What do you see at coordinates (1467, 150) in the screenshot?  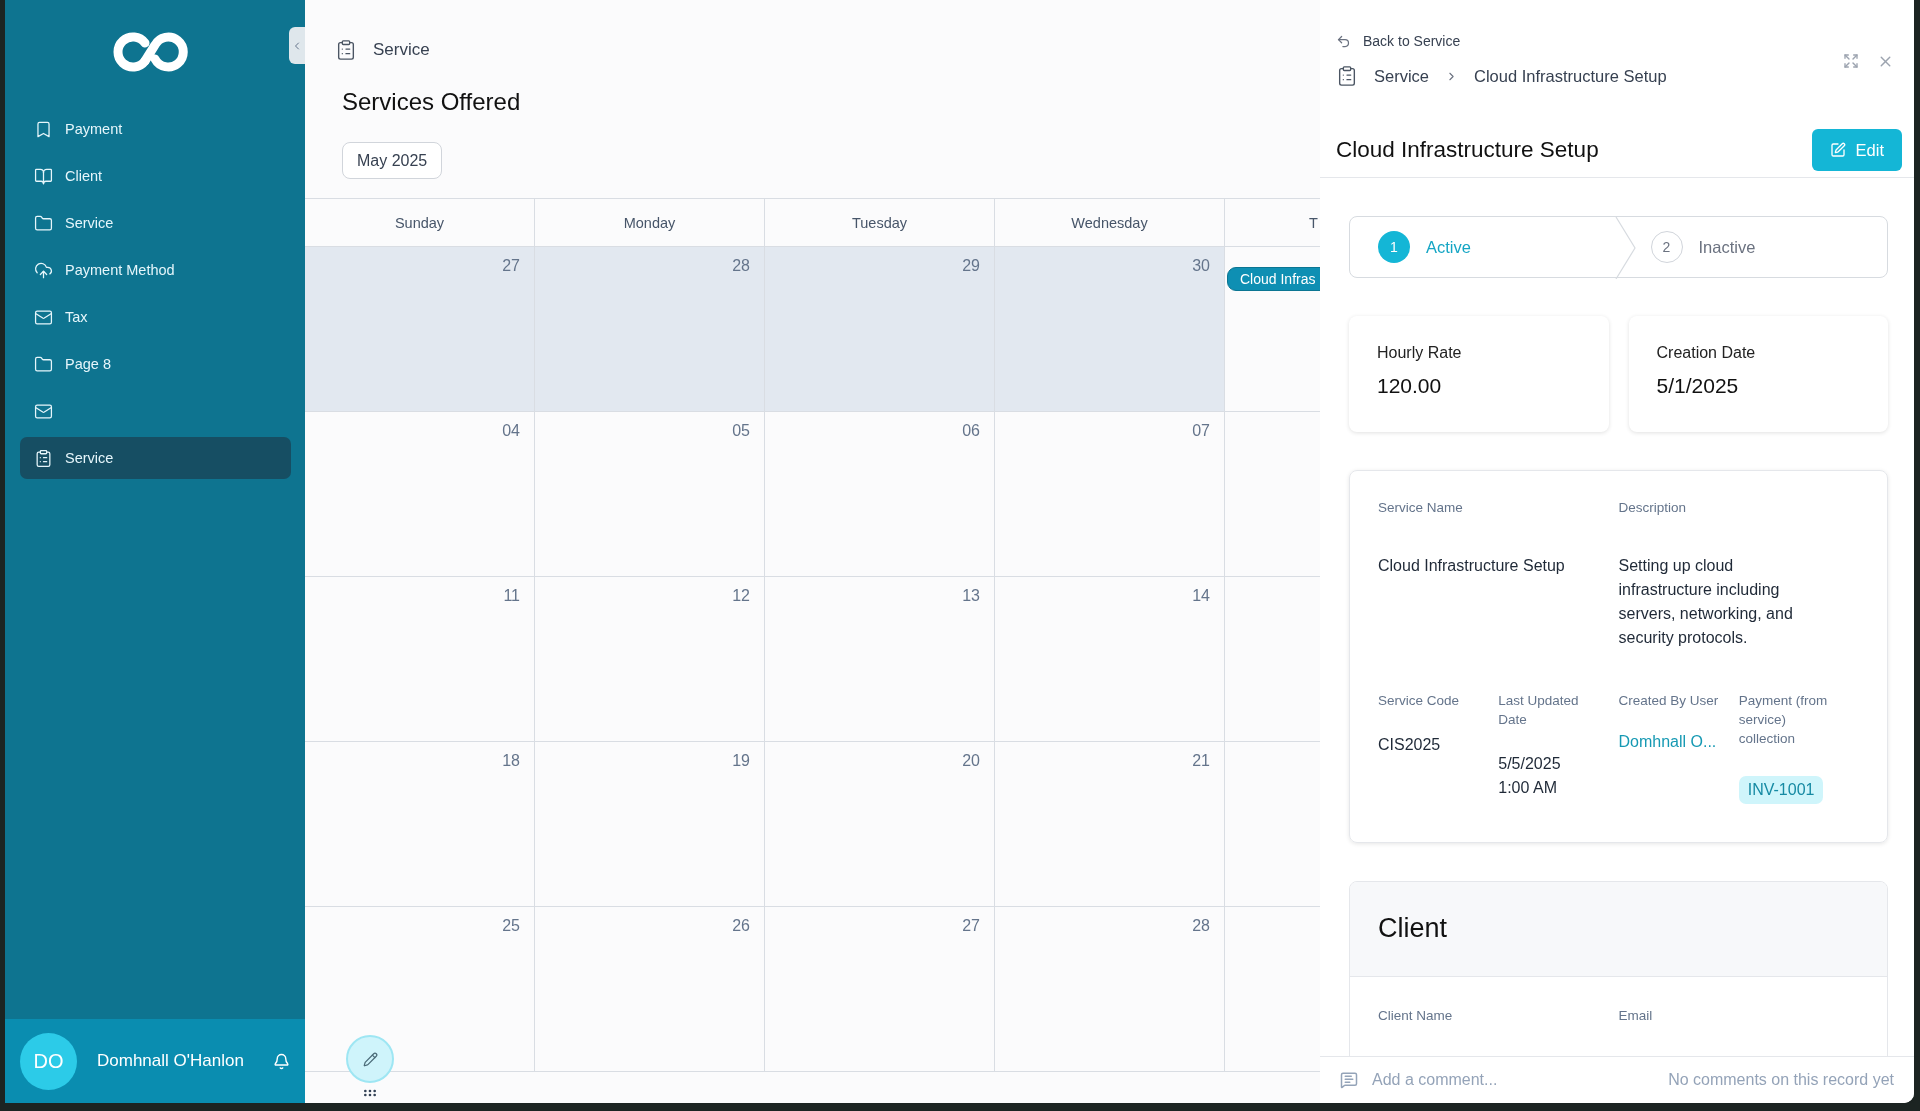 I see `record-title: Cloud Infrastructure Setup` at bounding box center [1467, 150].